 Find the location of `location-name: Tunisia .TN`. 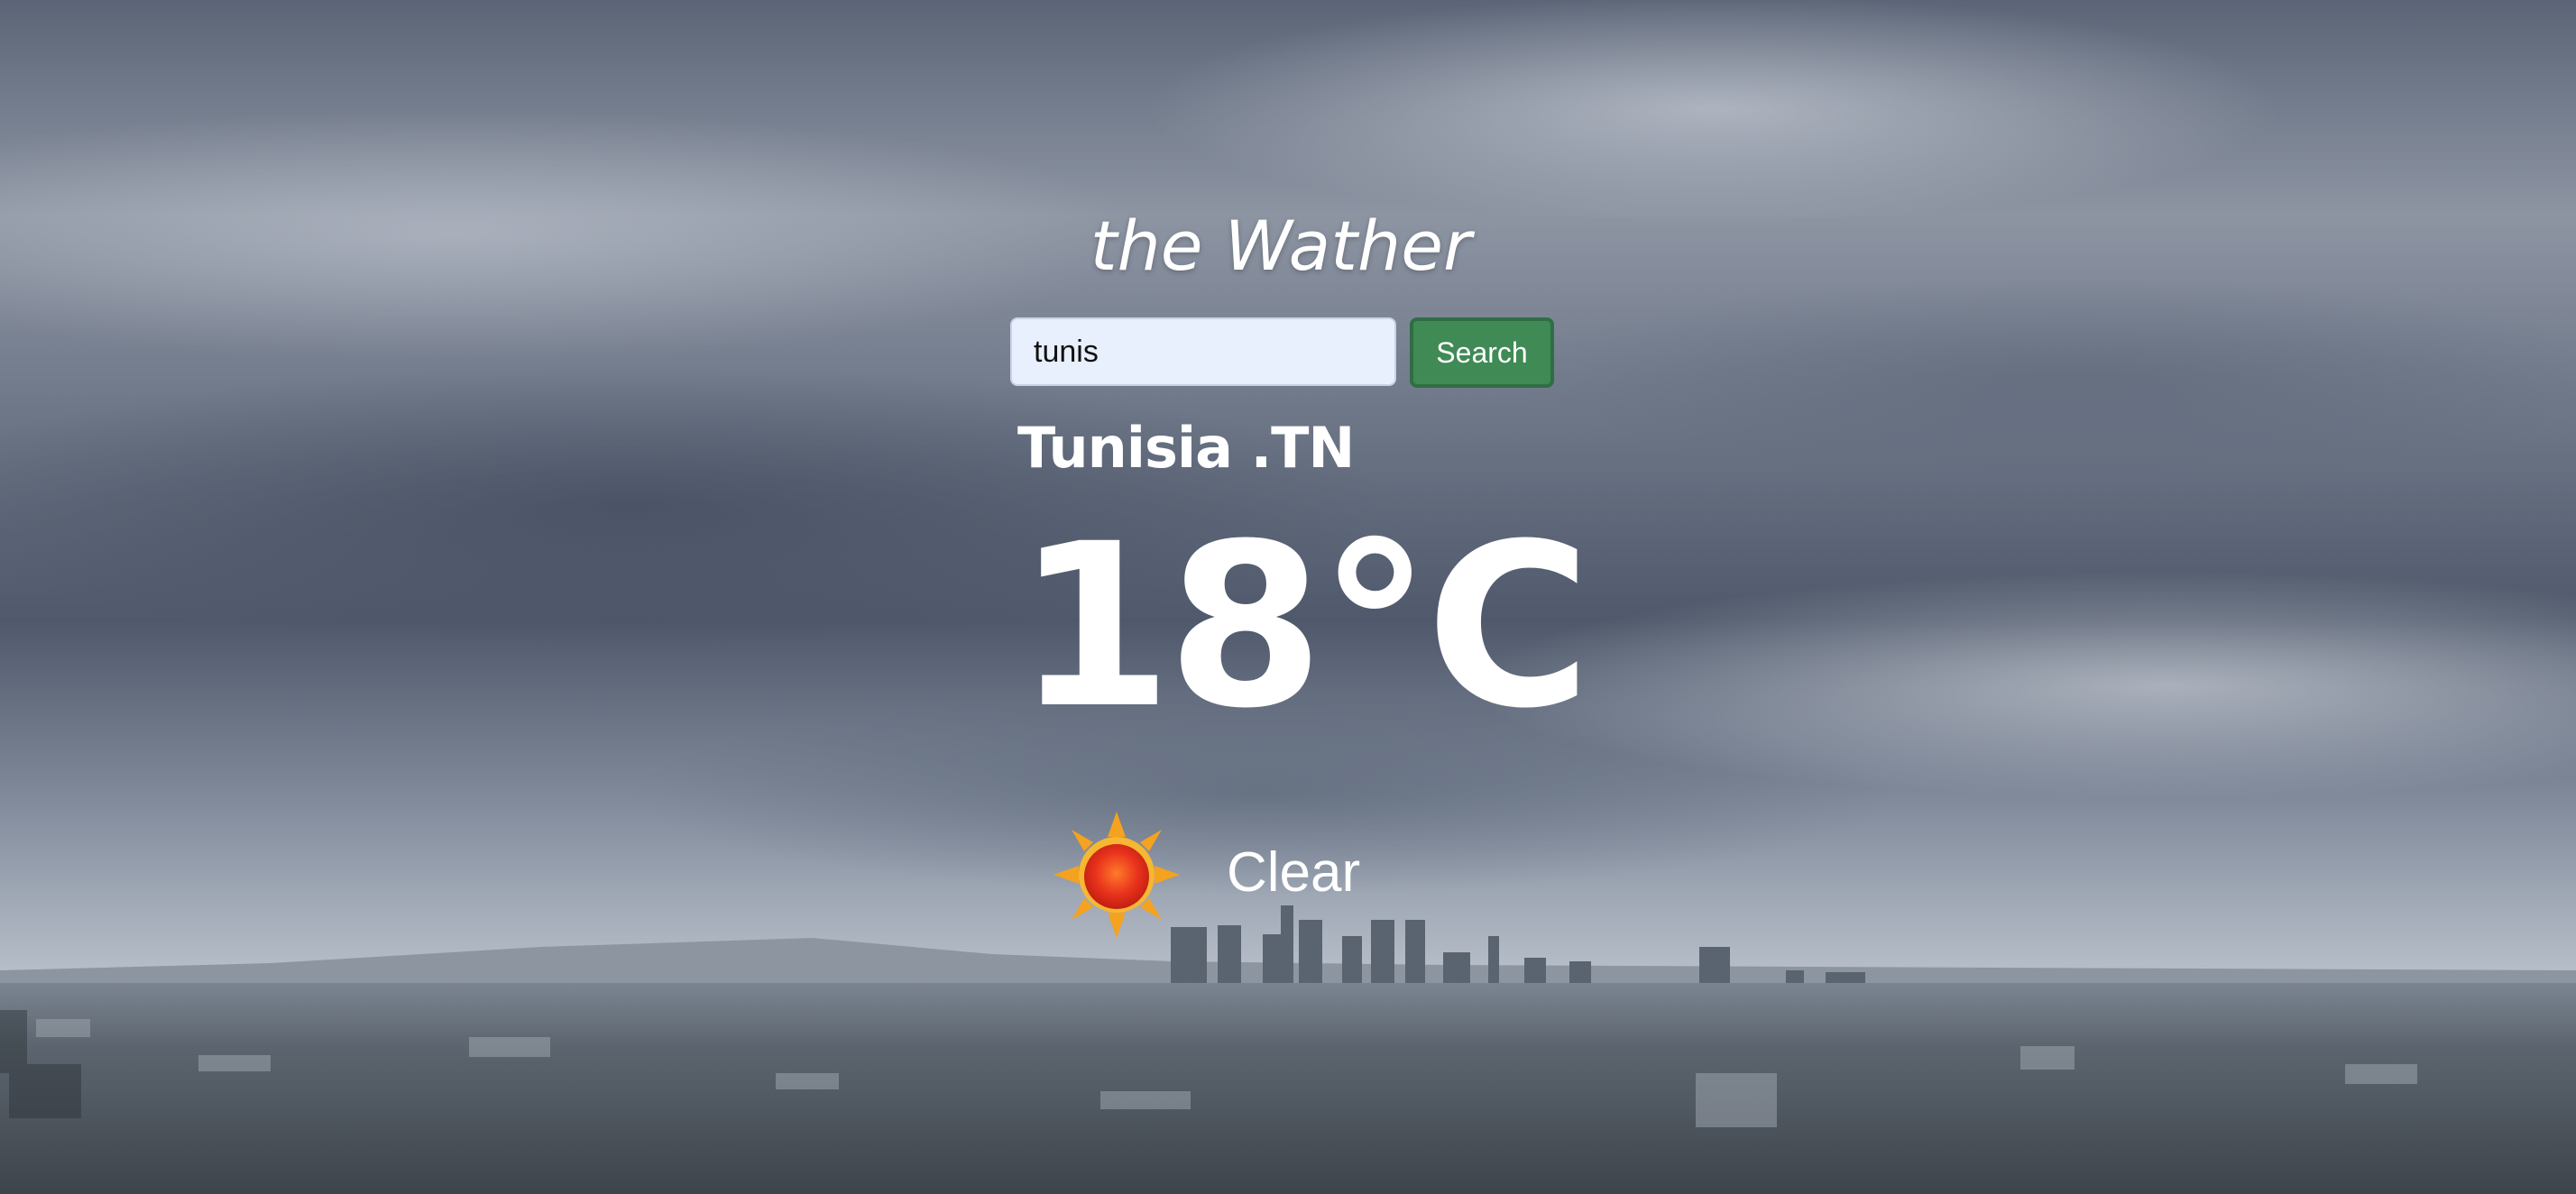

location-name: Tunisia .TN is located at coordinates (1186, 448).